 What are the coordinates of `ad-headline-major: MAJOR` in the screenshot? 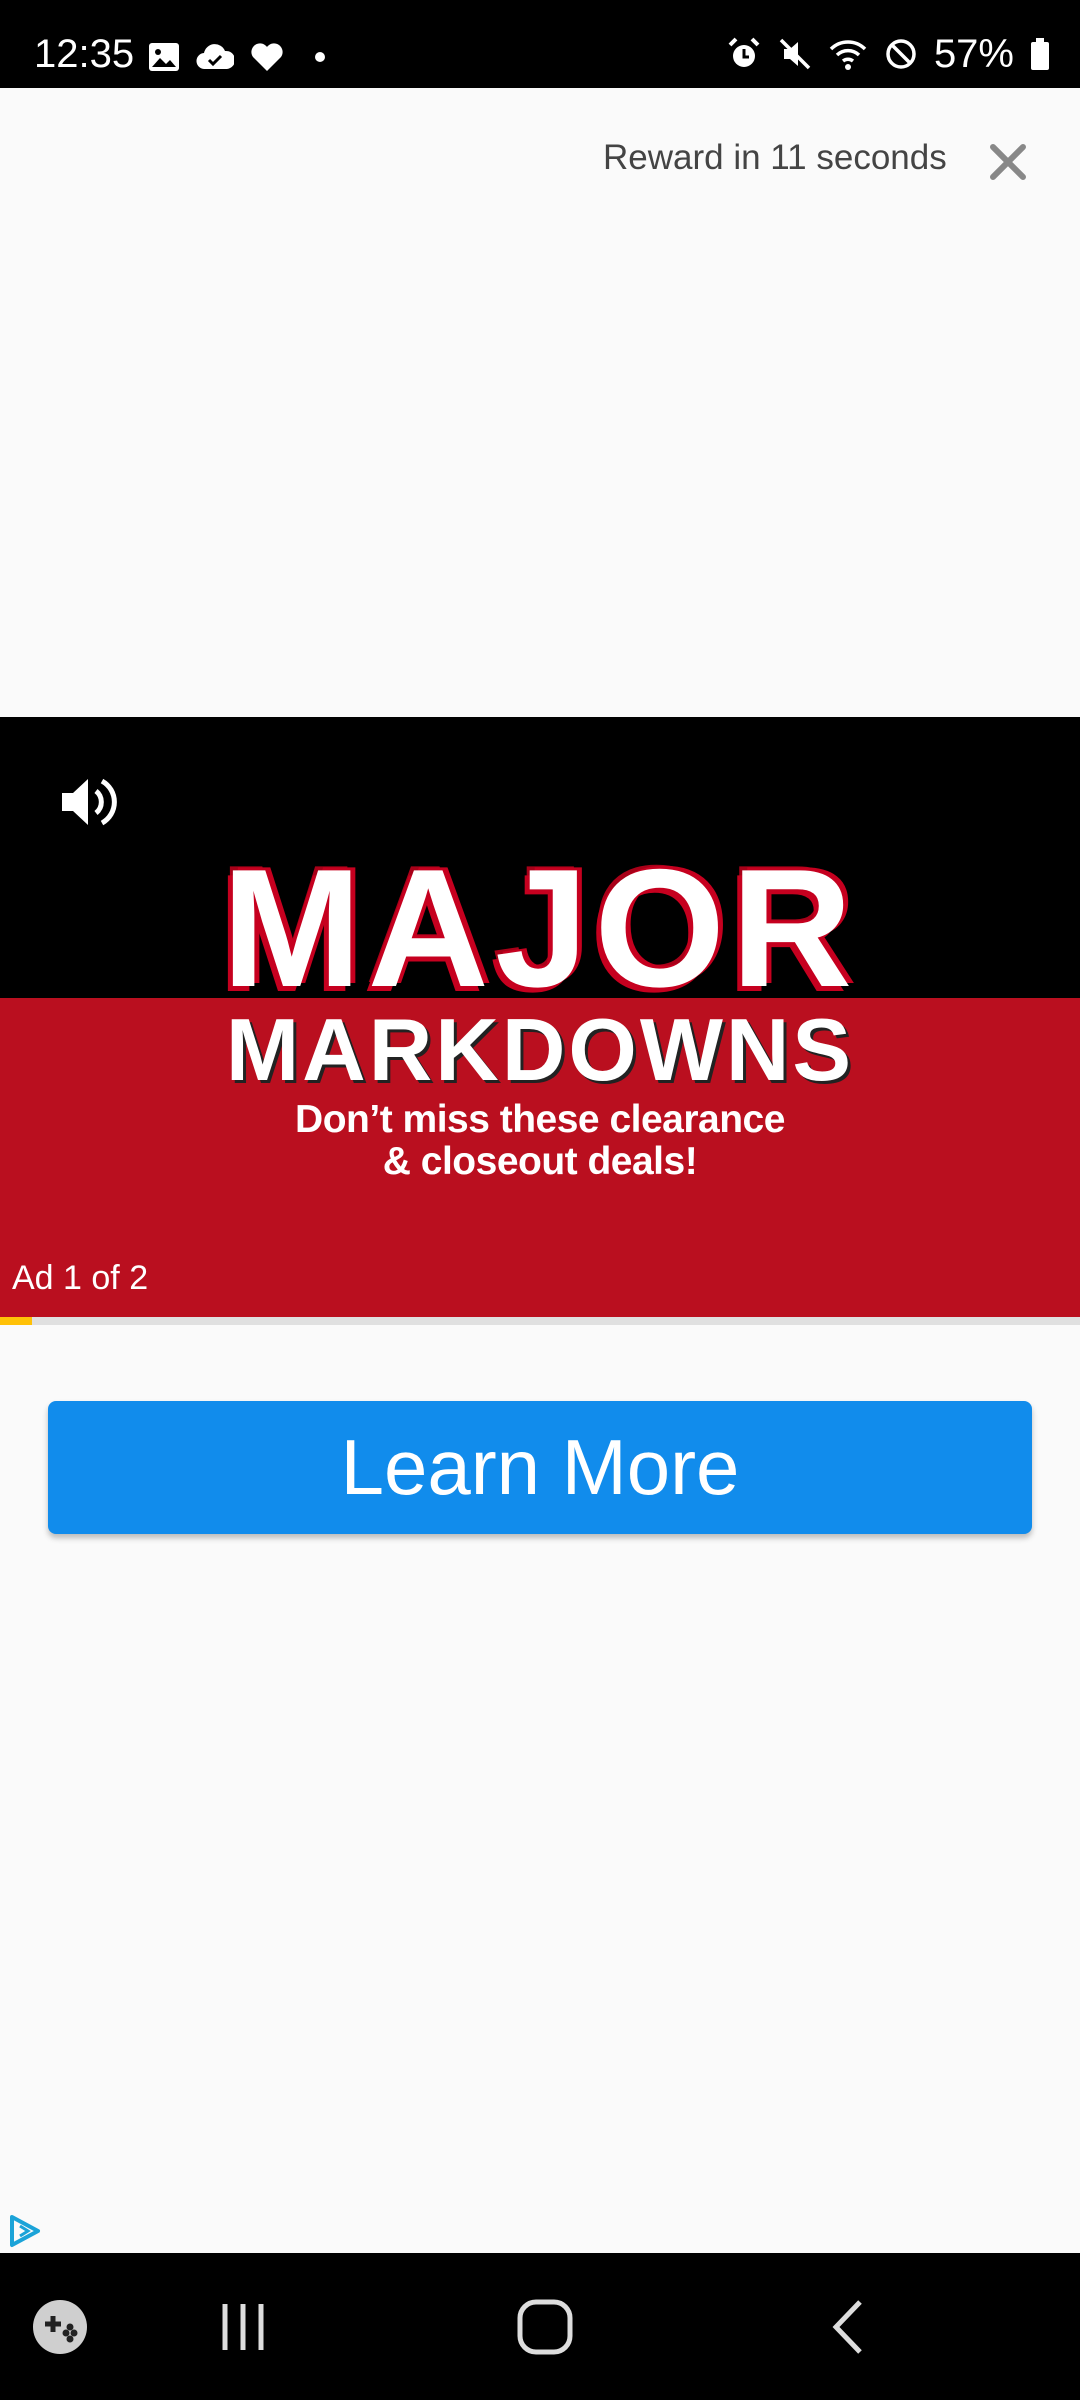 It's located at (540, 928).